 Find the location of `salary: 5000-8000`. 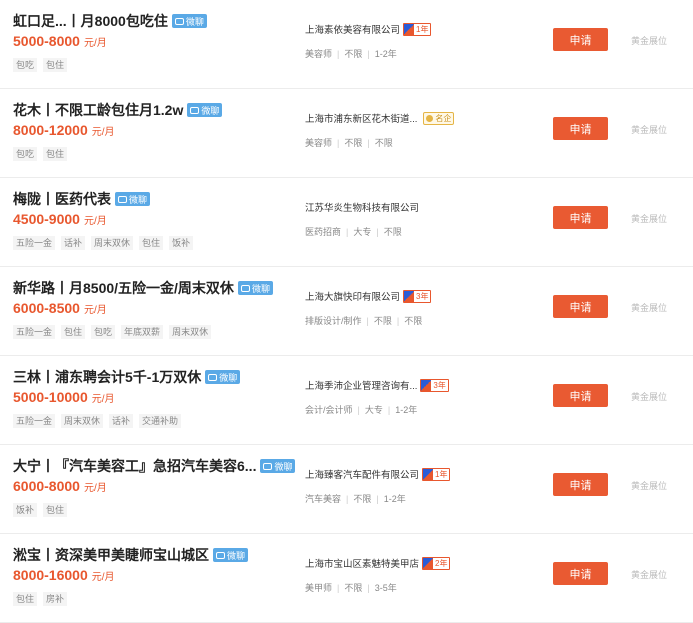

salary: 5000-8000 is located at coordinates (46, 41).